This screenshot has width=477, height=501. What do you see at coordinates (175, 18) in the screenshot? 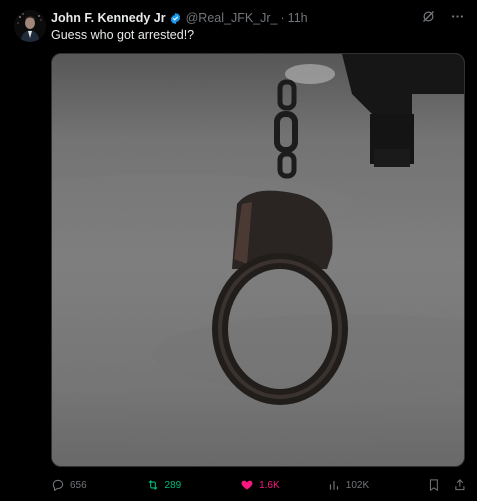
I see `verified-badge-icon` at bounding box center [175, 18].